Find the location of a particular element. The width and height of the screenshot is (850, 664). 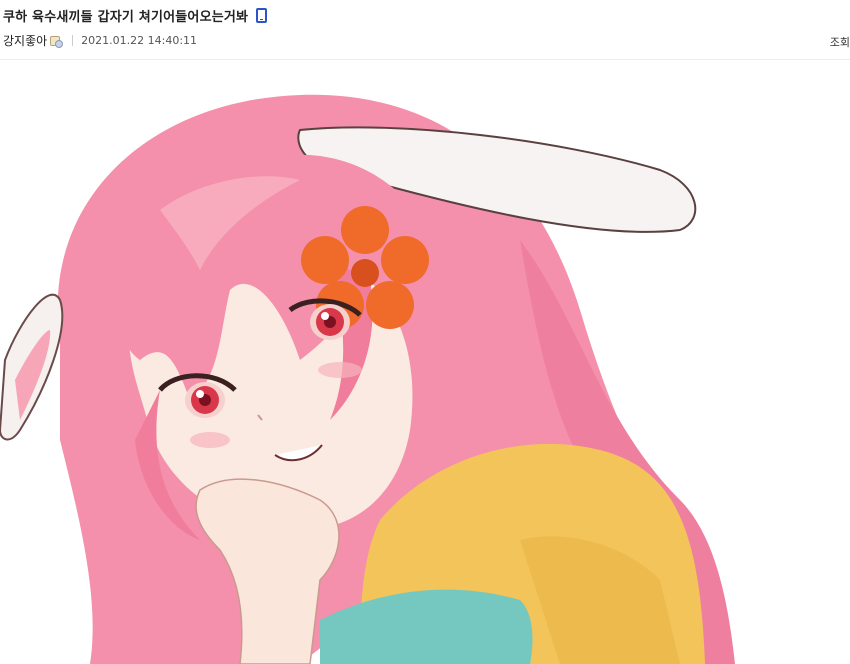

views-label: 조회 is located at coordinates (839, 42).